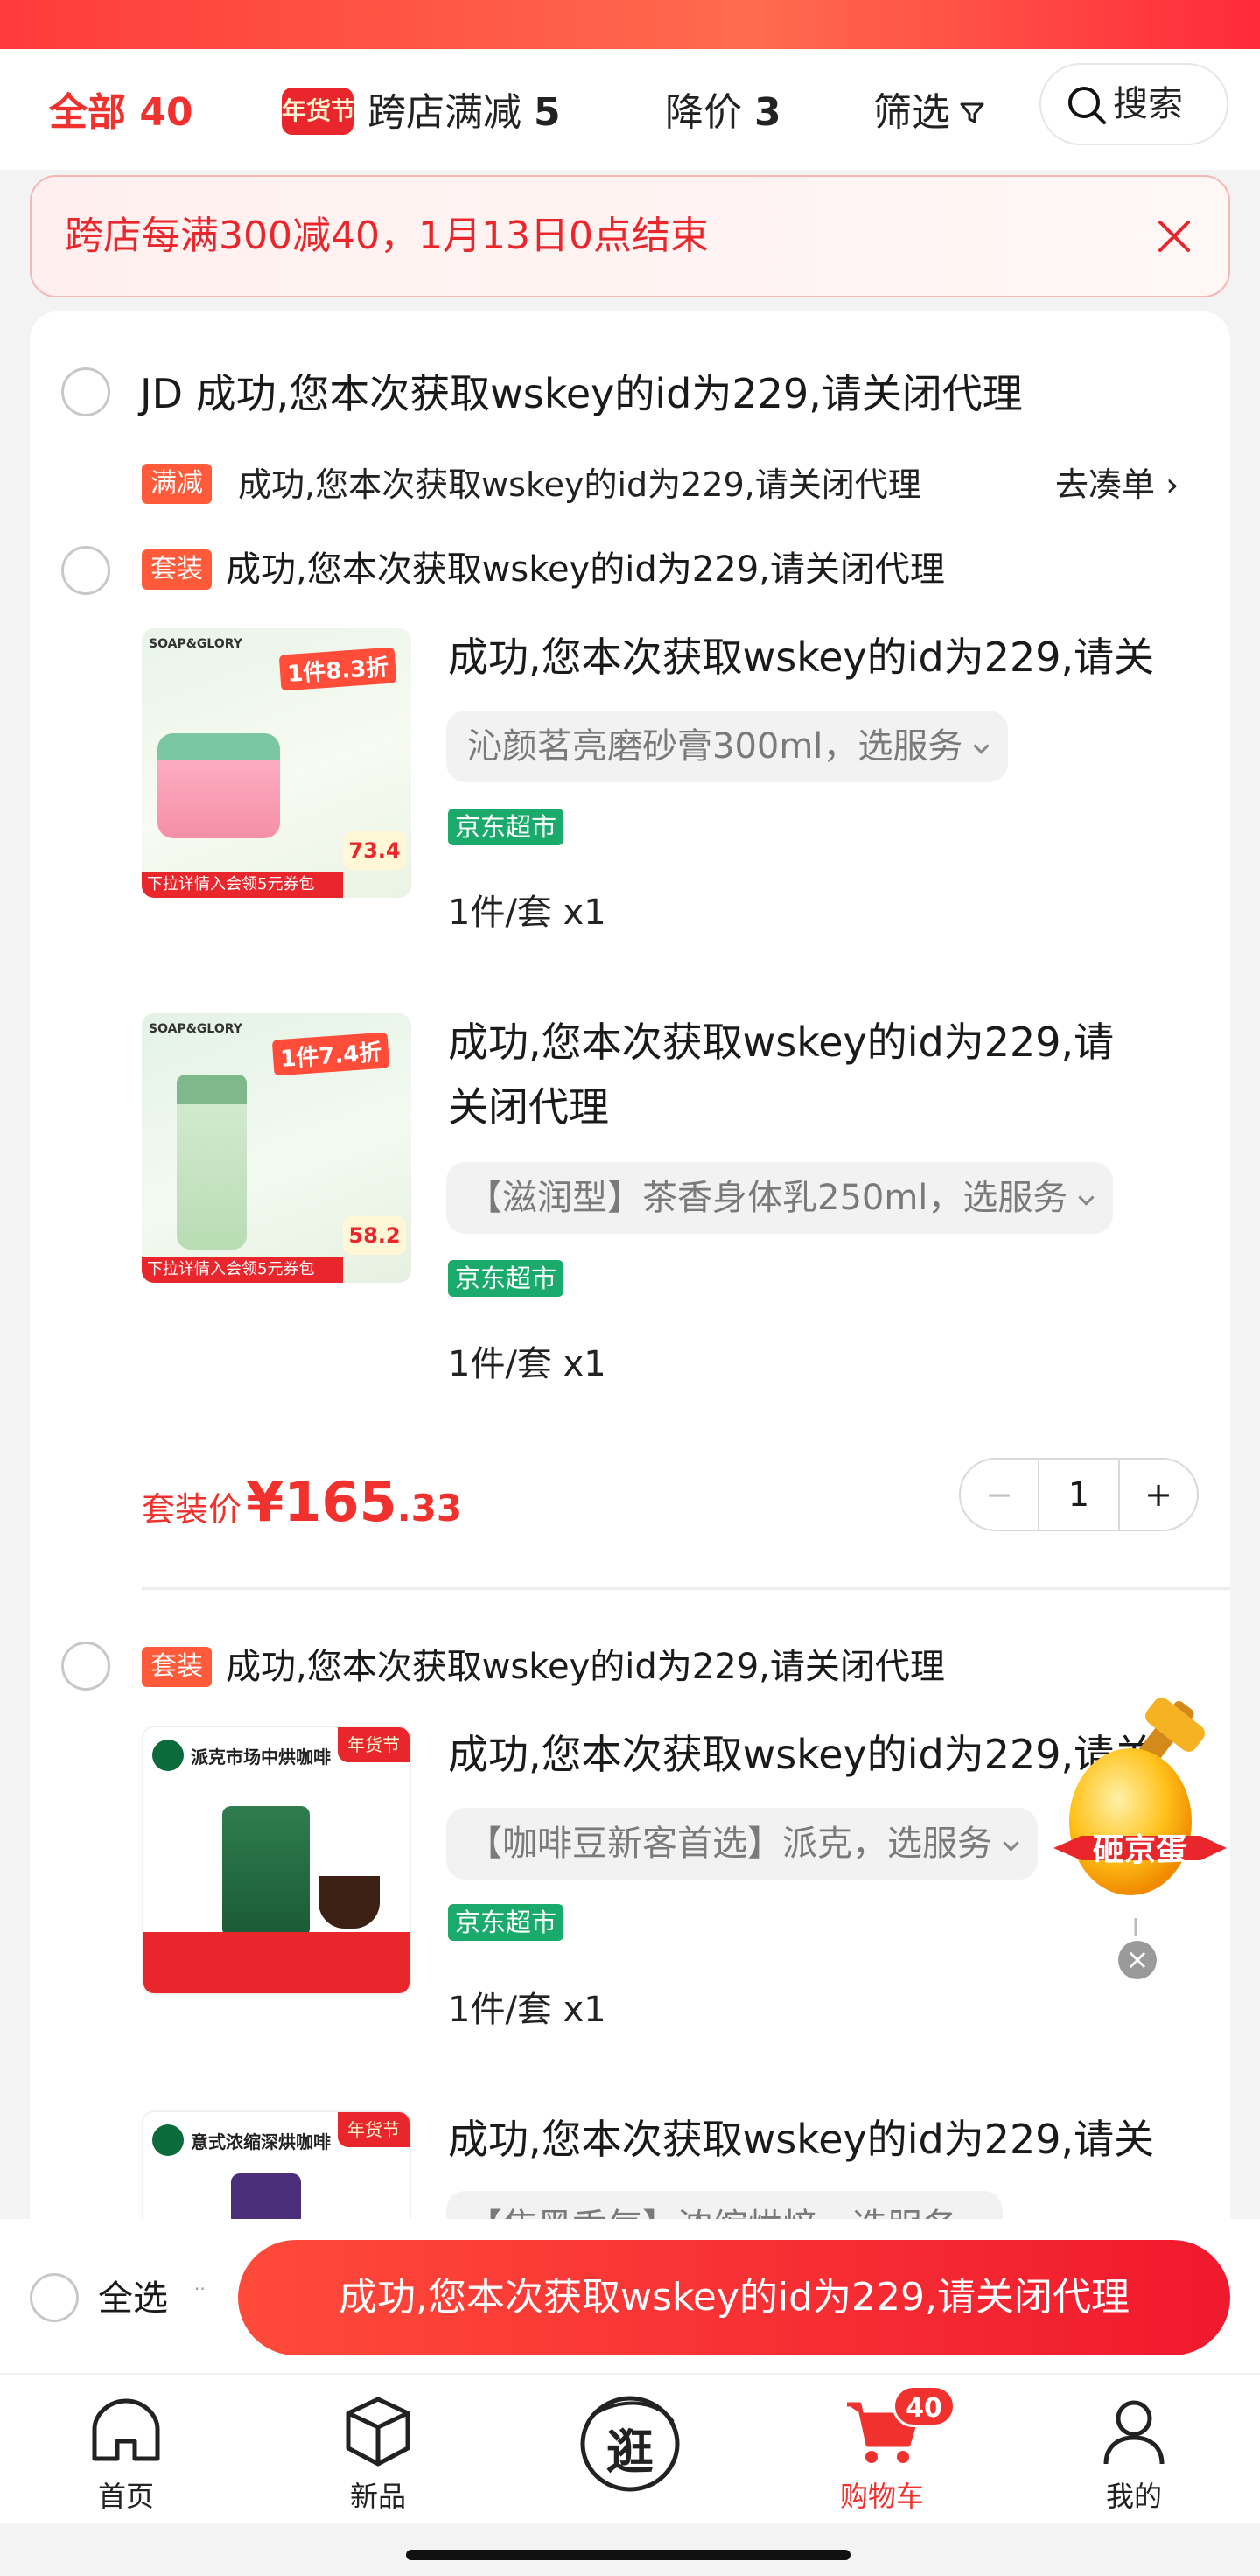  I want to click on home-icon, so click(126, 2429).